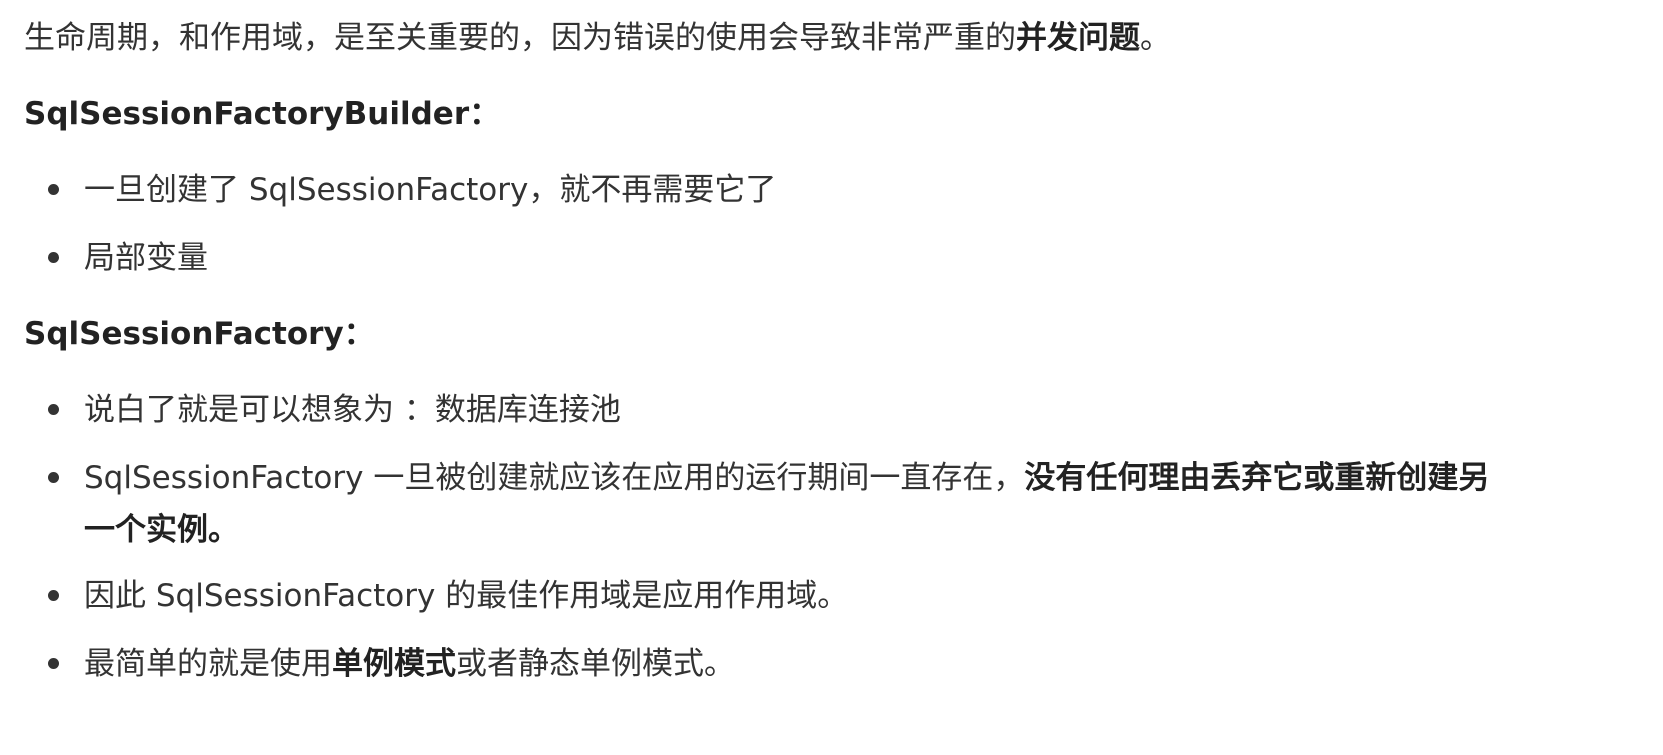  I want to click on list-item-text-pre: 最简单的就是使用, so click(208, 664).